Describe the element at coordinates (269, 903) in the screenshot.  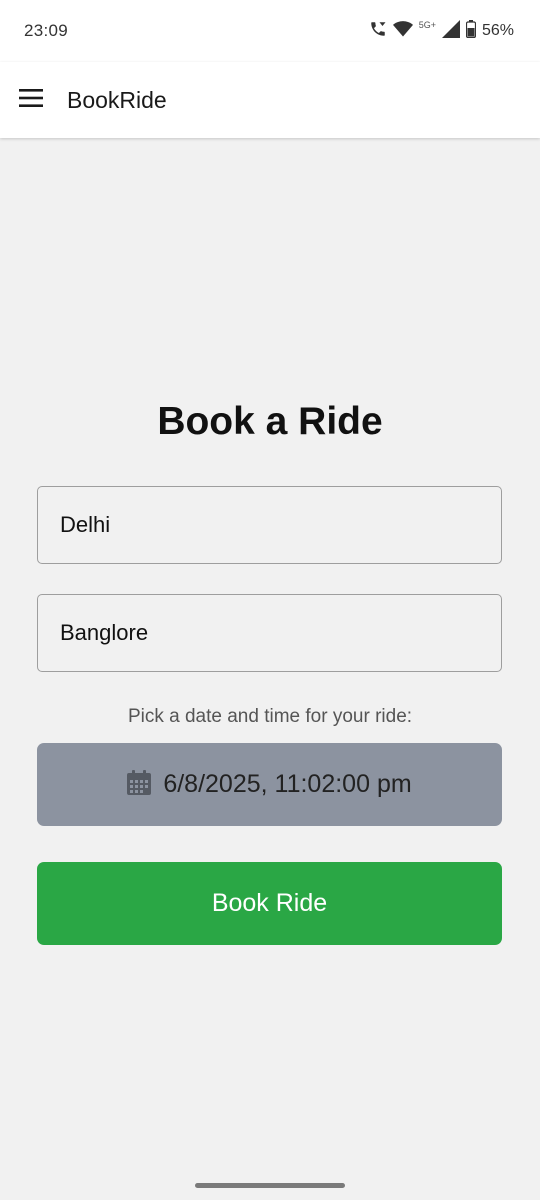
I see `book-ride-button: Book Ride` at that location.